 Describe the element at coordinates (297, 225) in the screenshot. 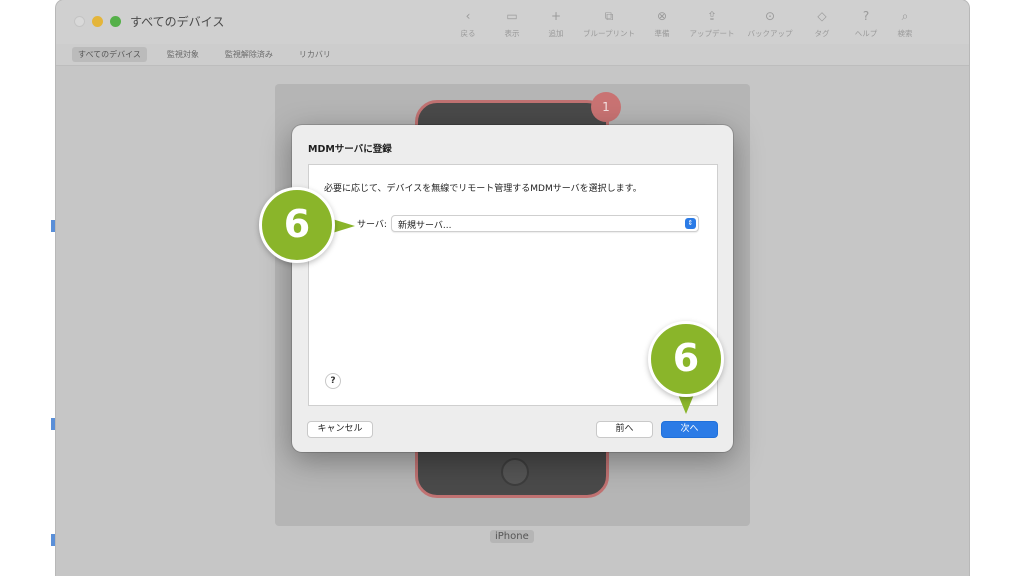

I see `step-callout-server: 6` at that location.